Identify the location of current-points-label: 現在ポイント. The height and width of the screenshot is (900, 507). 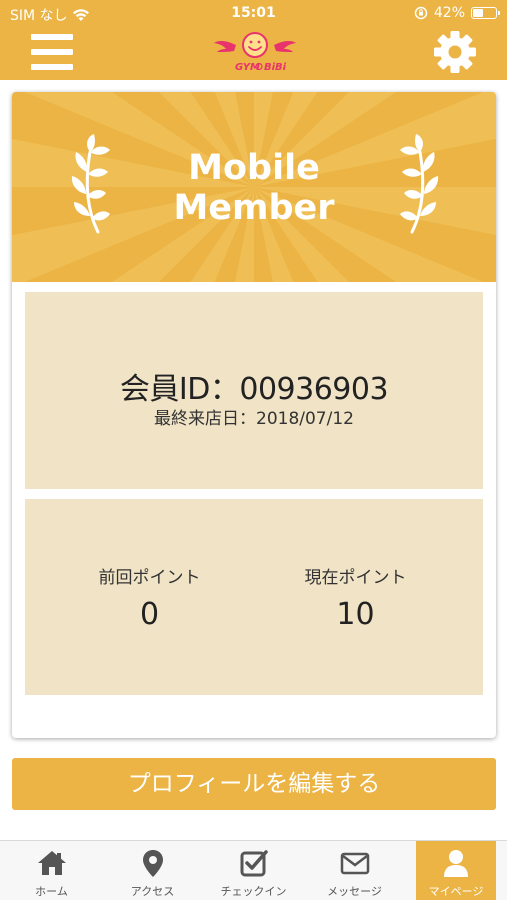
(355, 578).